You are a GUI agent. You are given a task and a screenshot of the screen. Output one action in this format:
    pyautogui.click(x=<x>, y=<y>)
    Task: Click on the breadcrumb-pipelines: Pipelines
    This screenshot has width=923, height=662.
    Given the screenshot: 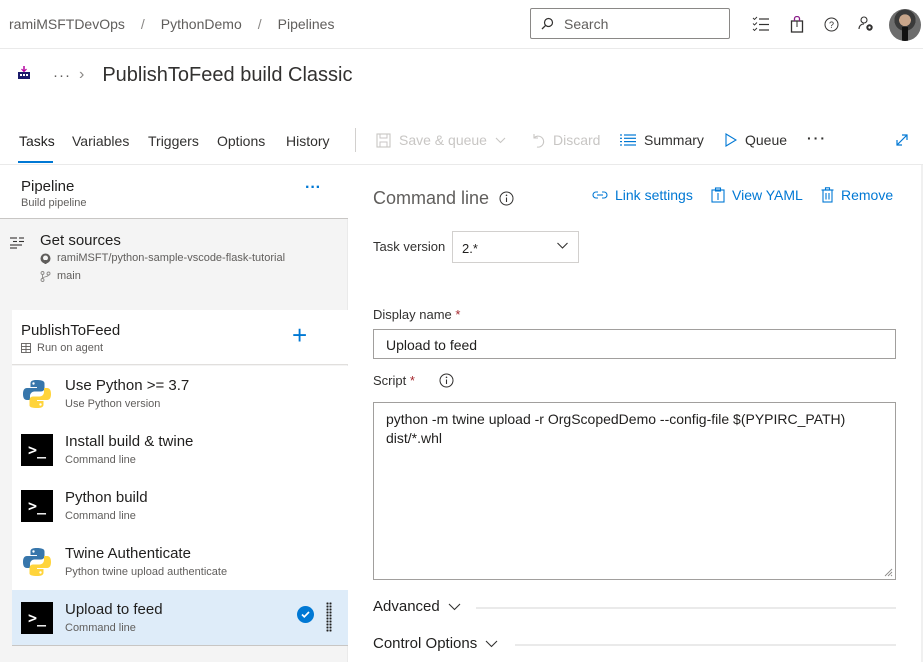 What is the action you would take?
    pyautogui.click(x=306, y=24)
    